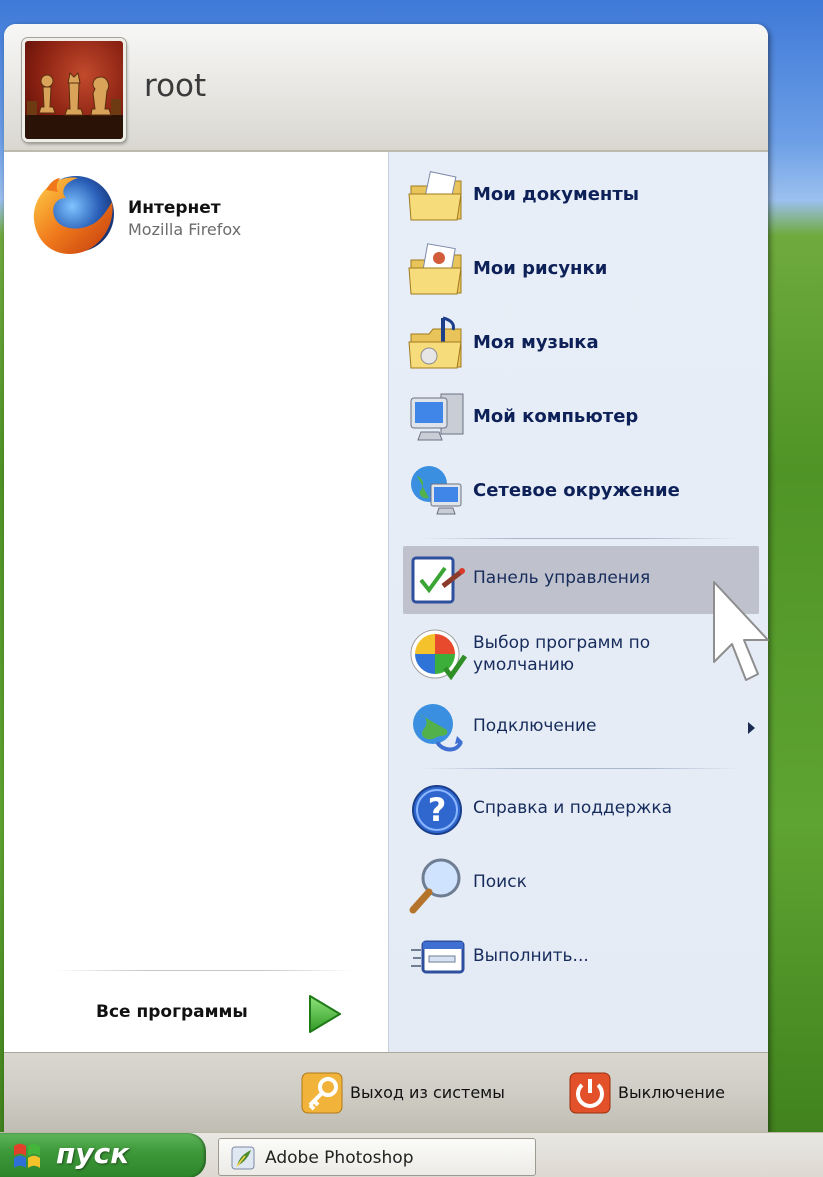  I want to click on mouse-cursor-icon, so click(741, 631).